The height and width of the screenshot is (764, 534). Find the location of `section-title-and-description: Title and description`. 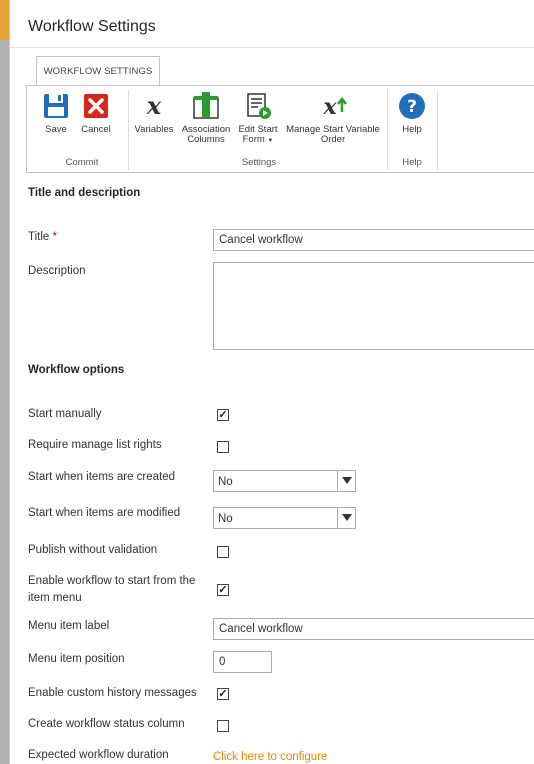

section-title-and-description: Title and description is located at coordinates (84, 193).